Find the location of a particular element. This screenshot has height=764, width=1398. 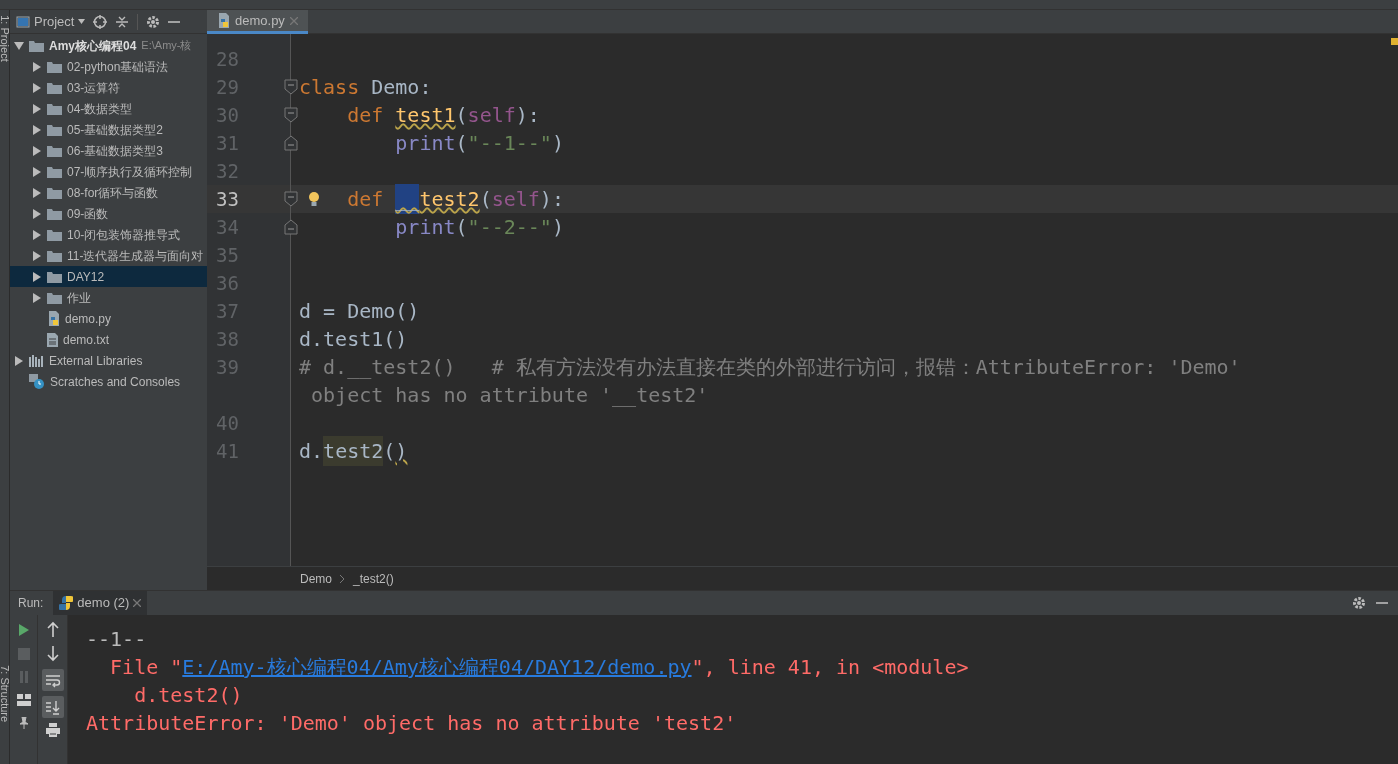

lightbulb-icon is located at coordinates (314, 199).